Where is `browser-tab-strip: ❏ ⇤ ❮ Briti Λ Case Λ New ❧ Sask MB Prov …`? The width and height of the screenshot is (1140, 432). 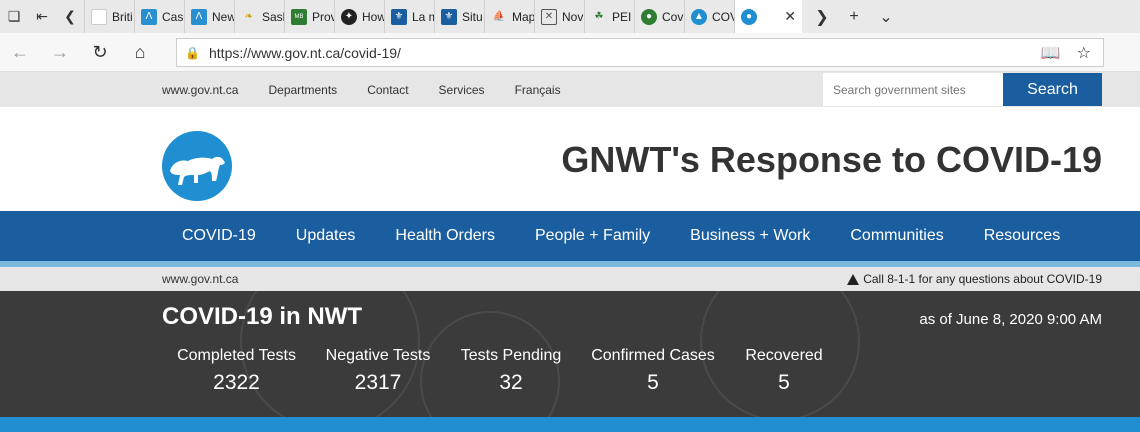 browser-tab-strip: ❏ ⇤ ❮ Briti Λ Case Λ New ❧ Sask MB Prov … is located at coordinates (570, 16).